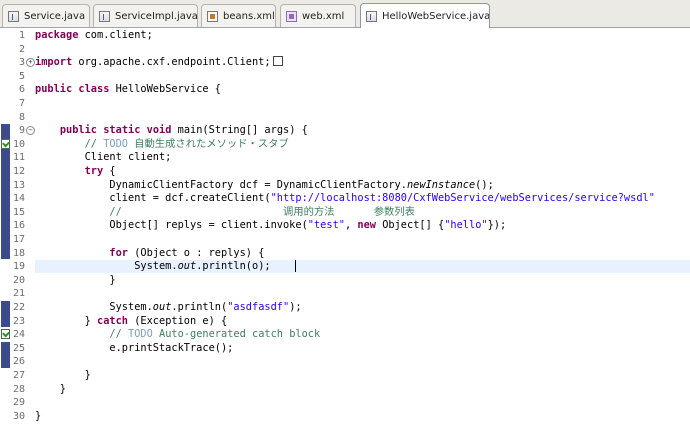 The image size is (690, 435). I want to click on code-line: System.out.println("asdfasdf");, so click(168, 307).